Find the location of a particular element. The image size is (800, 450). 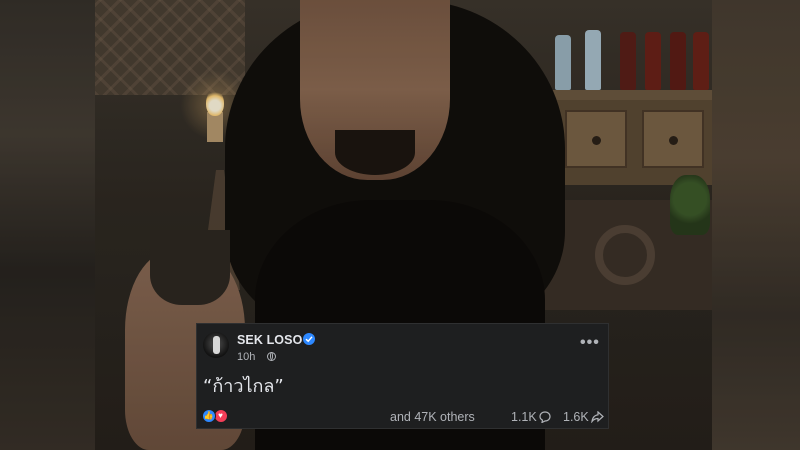

reactions-summary: and 47K others is located at coordinates (432, 417).